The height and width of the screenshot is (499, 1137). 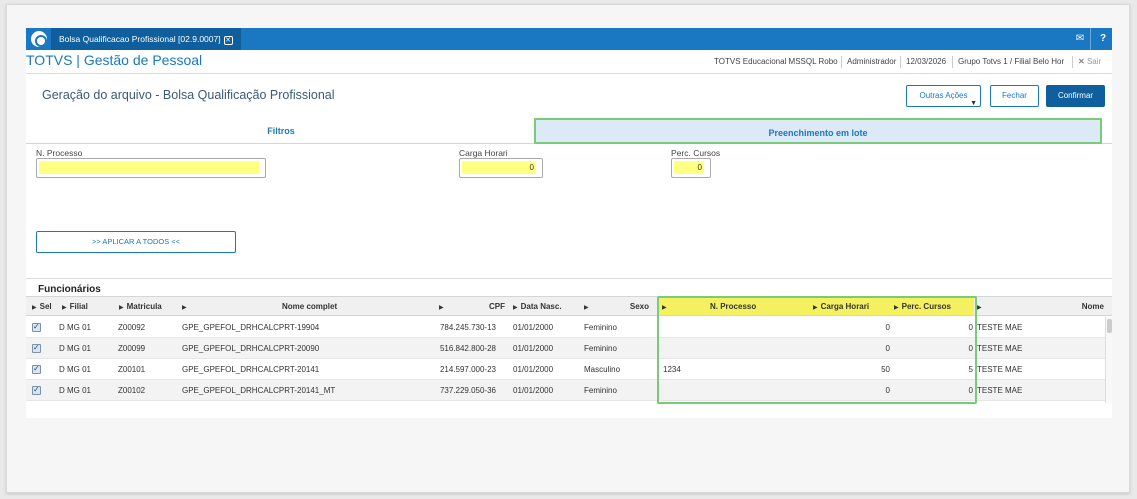 I want to click on carga-horari-value: 0, so click(x=499, y=167).